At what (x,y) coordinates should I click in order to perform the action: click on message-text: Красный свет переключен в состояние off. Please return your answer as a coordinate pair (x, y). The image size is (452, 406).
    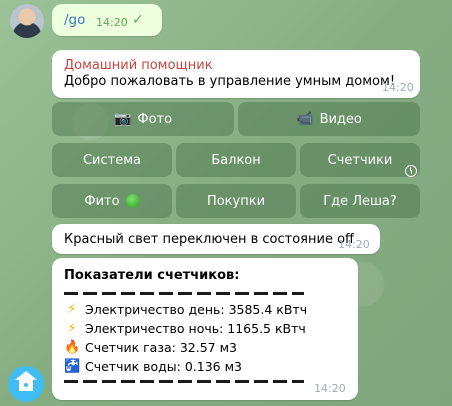
    Looking at the image, I should click on (209, 239).